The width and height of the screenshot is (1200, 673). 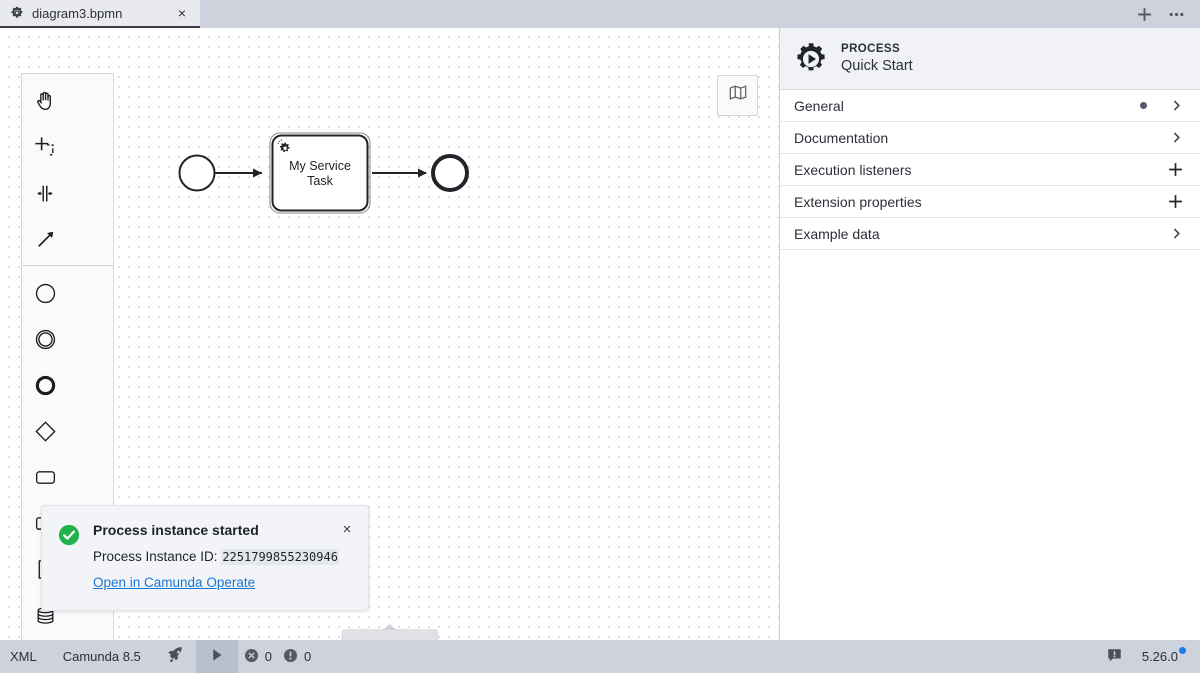 I want to click on deploy-button, so click(x=175, y=656).